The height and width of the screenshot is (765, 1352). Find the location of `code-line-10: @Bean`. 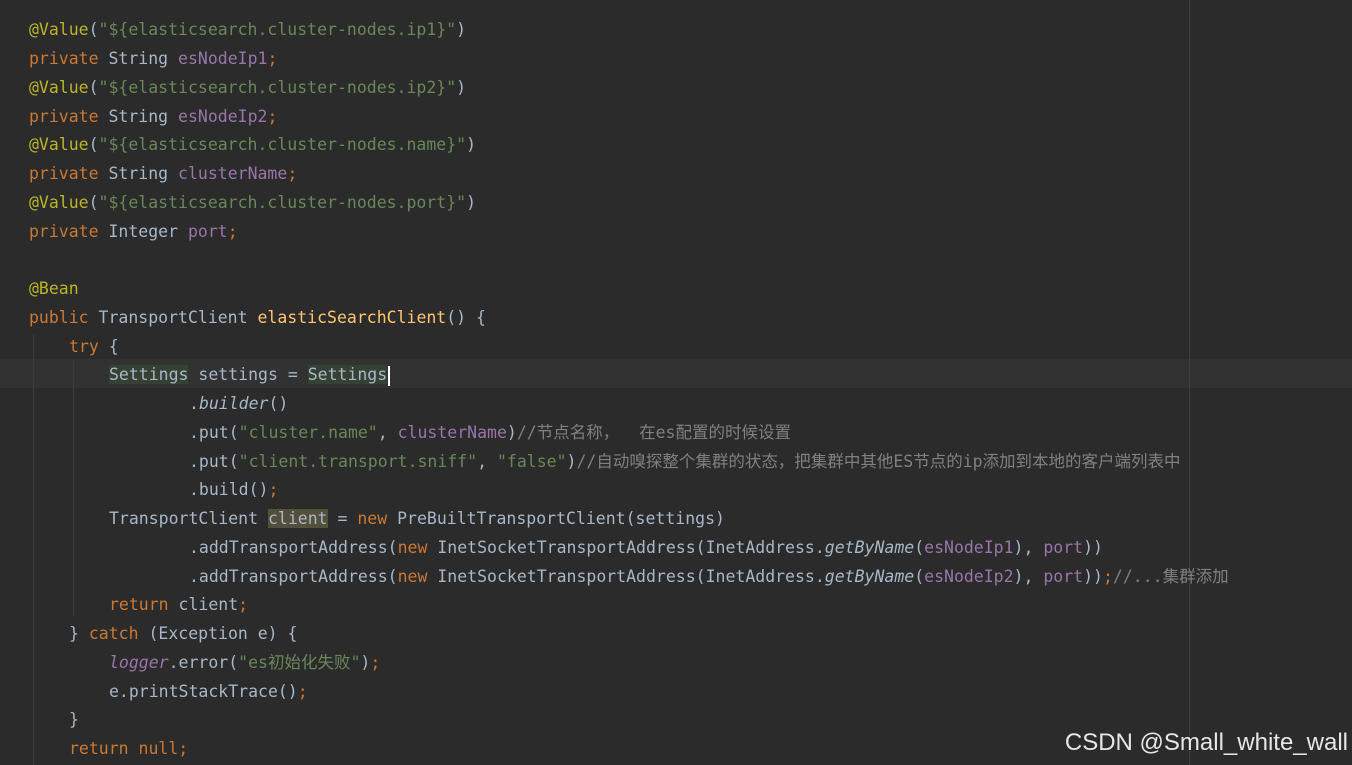

code-line-10: @Bean is located at coordinates (54, 288).